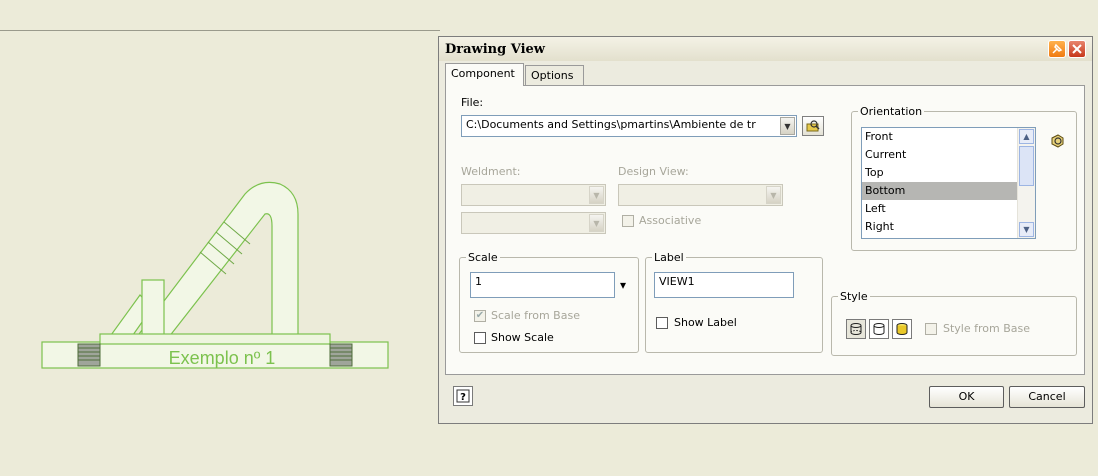 This screenshot has width=1098, height=476. I want to click on cancel-button: Cancel, so click(1047, 397).